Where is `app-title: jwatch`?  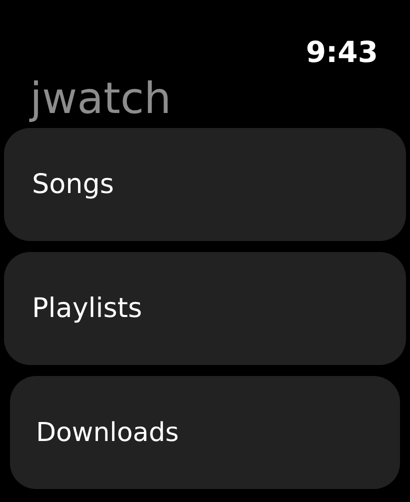
app-title: jwatch is located at coordinates (100, 100).